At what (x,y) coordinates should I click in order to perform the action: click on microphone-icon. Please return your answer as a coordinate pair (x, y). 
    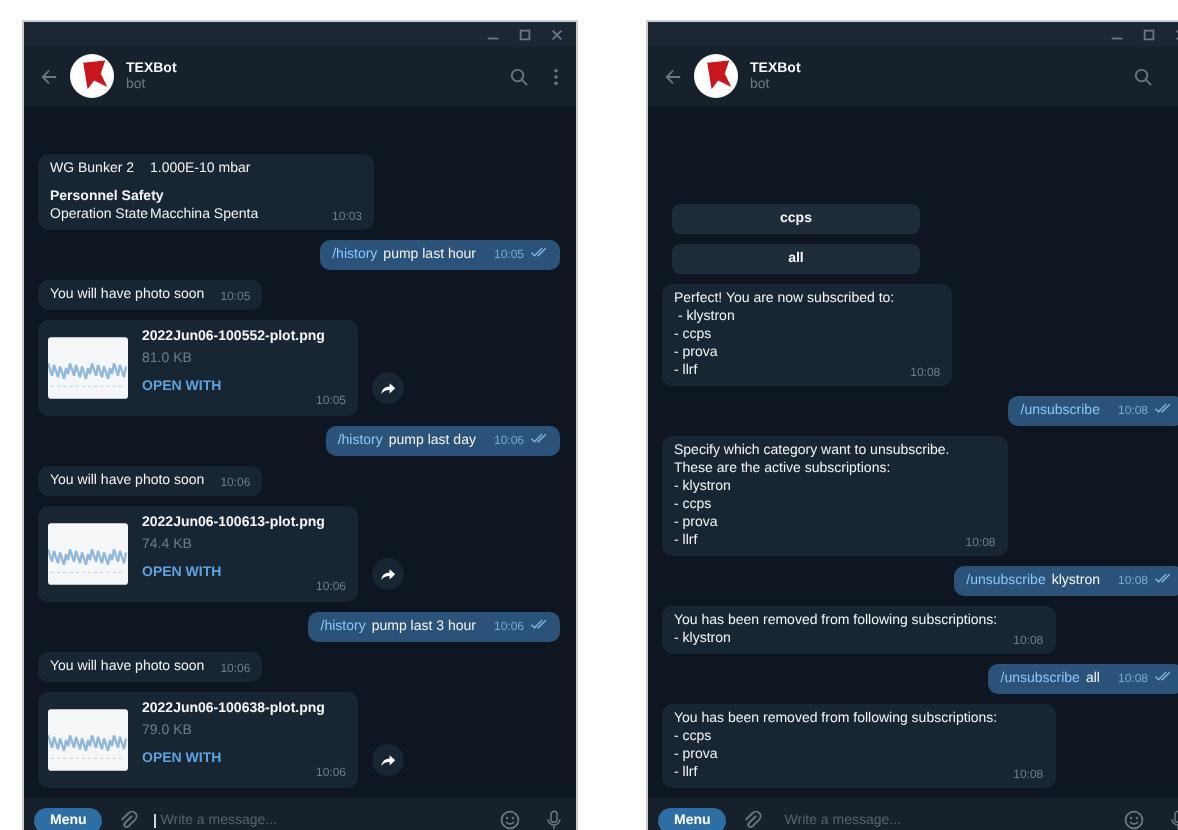
    Looking at the image, I should click on (554, 820).